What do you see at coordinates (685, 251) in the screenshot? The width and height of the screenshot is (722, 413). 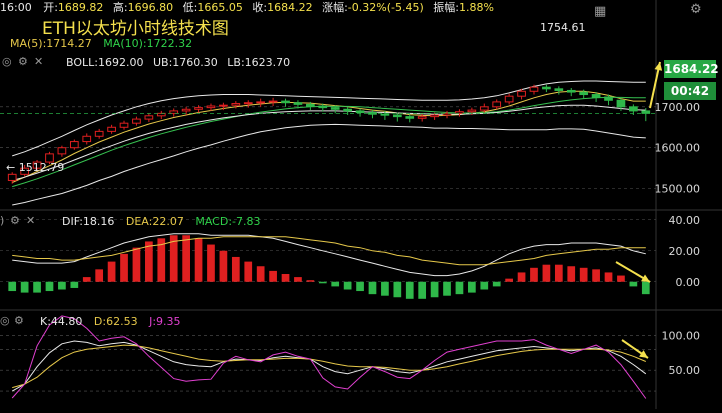 I see `y-tick-label: 20.00` at bounding box center [685, 251].